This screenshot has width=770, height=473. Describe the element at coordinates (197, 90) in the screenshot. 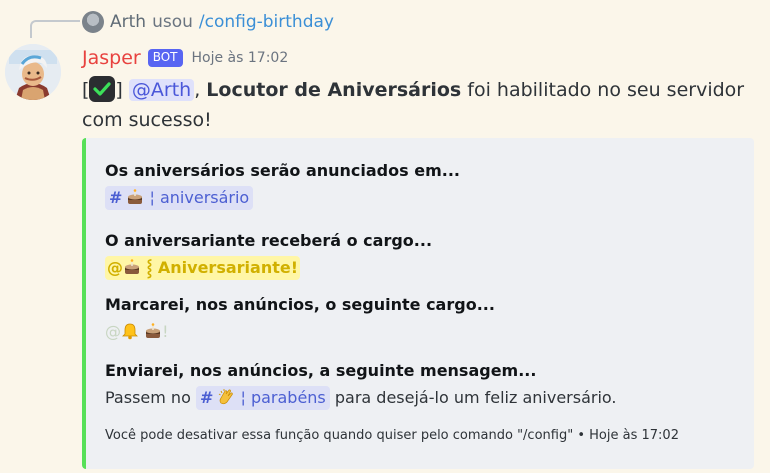

I see `comma: ,` at that location.